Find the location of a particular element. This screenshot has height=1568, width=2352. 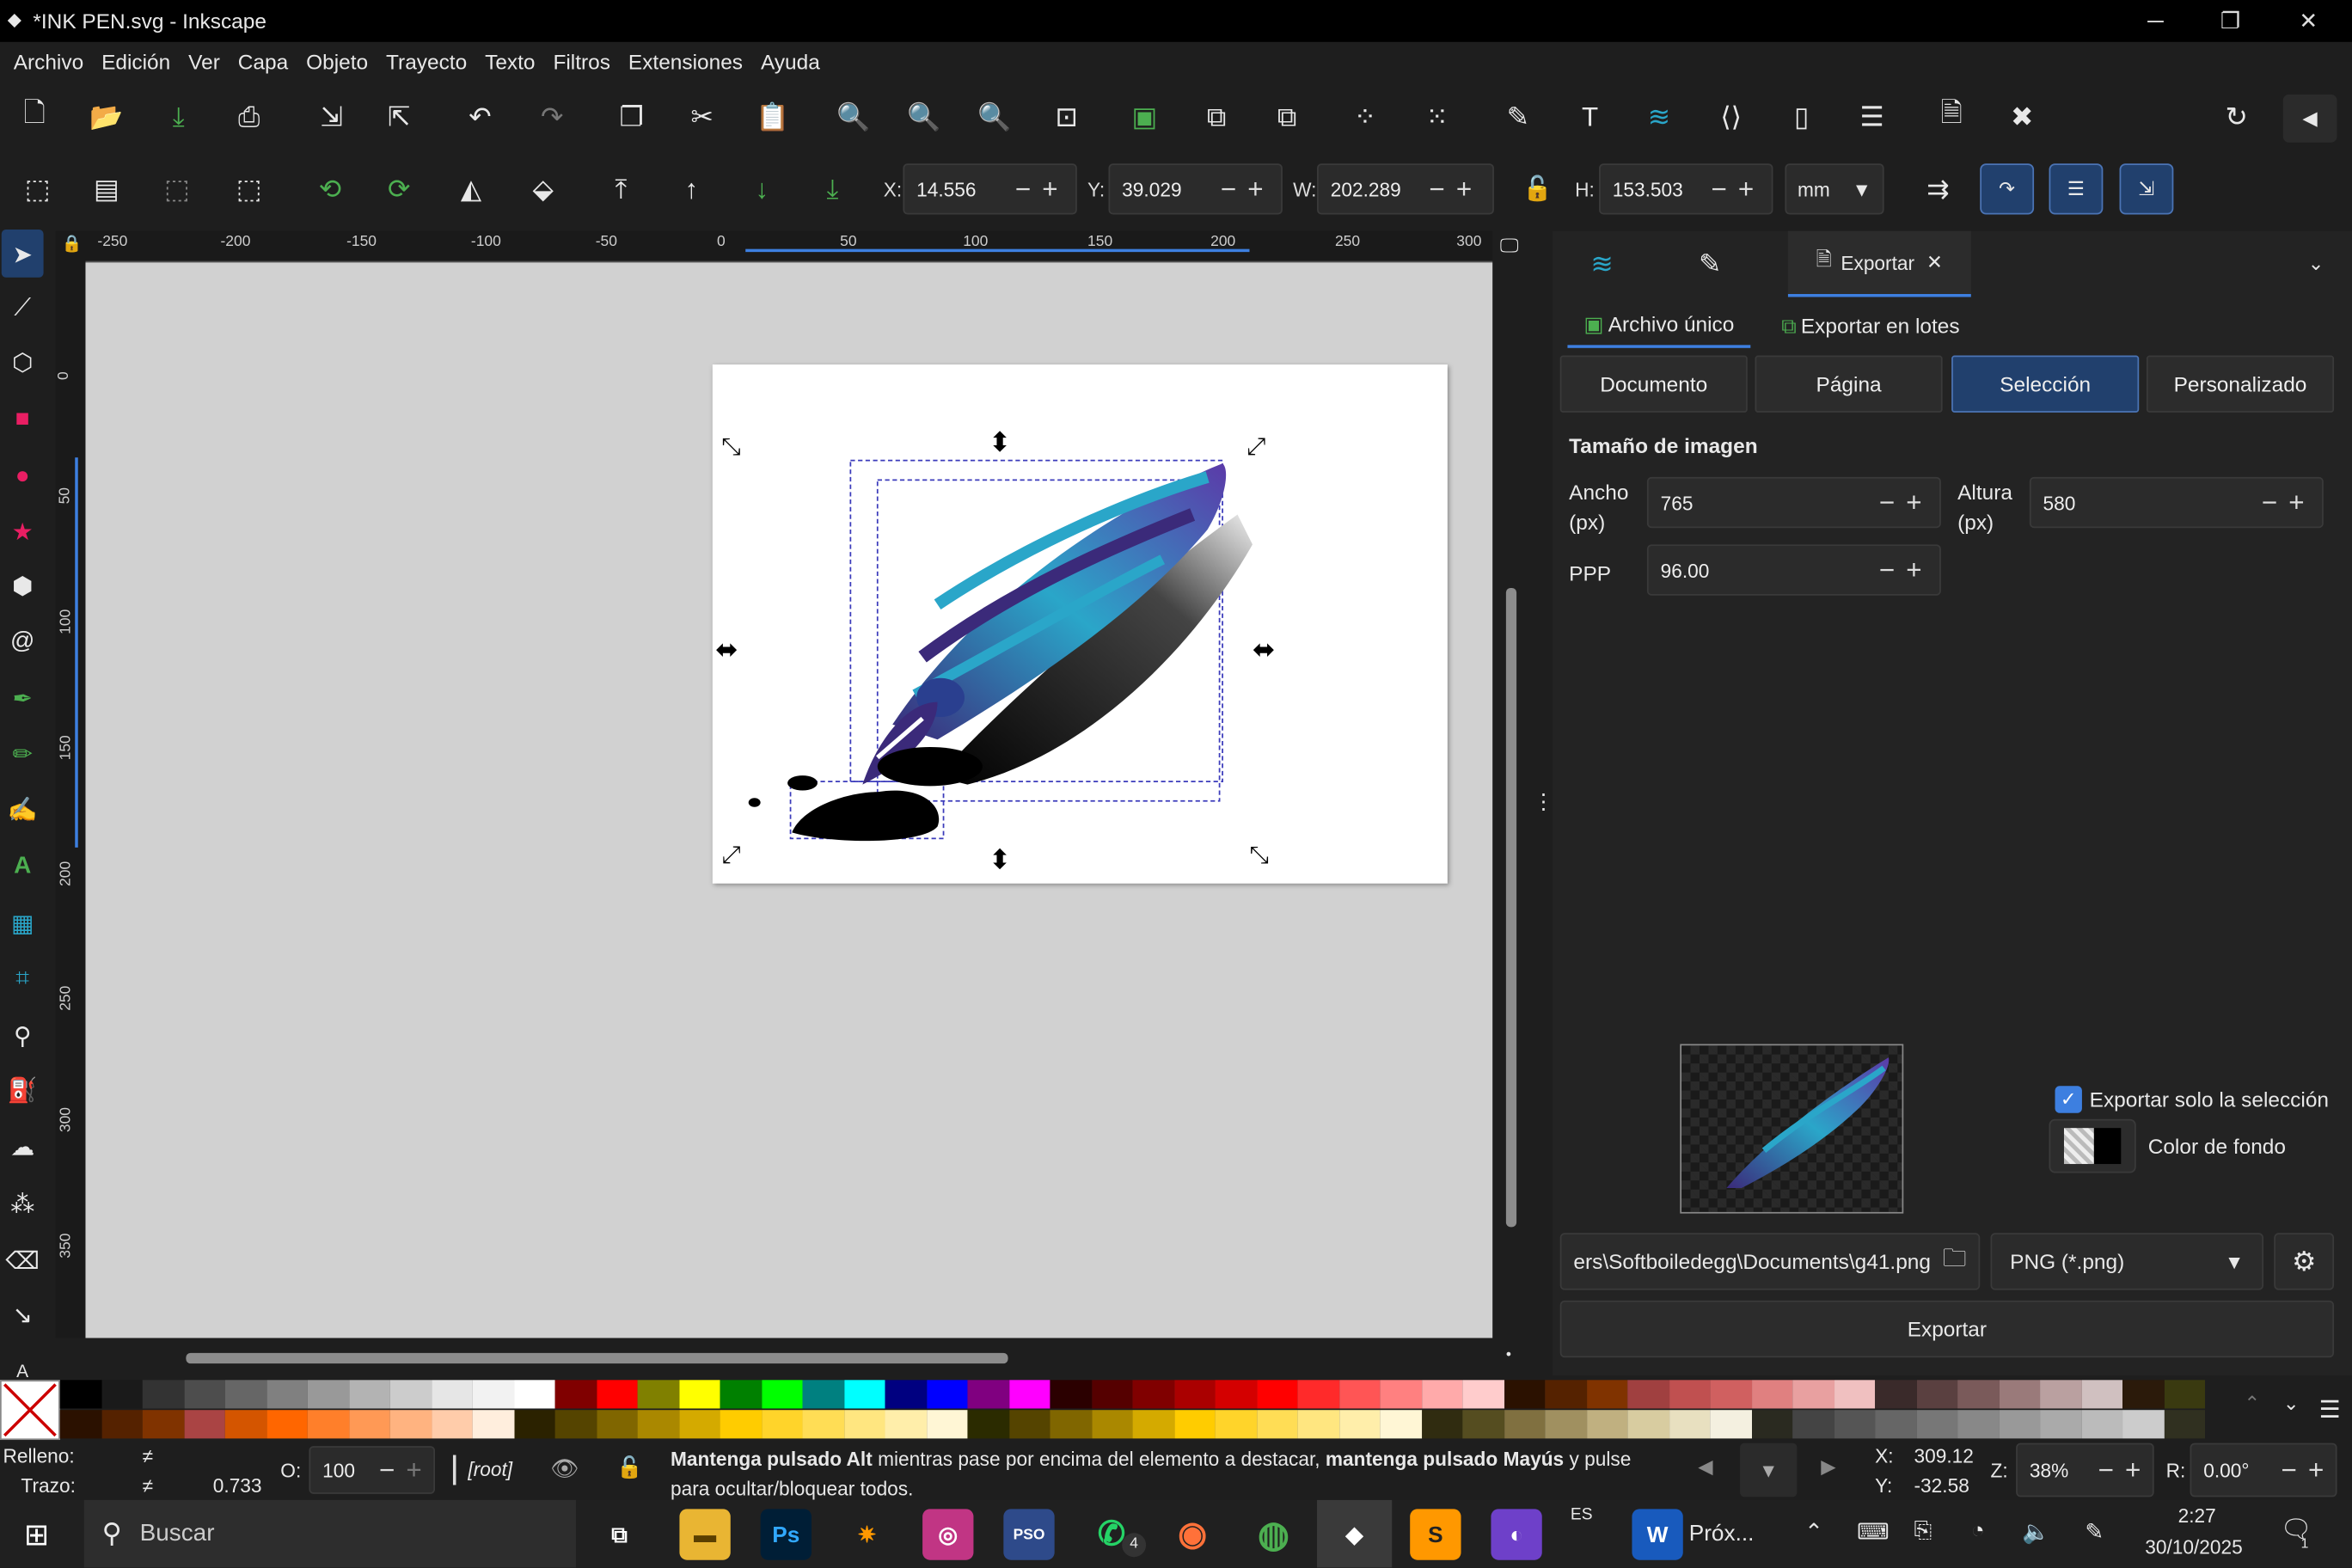

deselect-icon: ⬚ is located at coordinates (177, 189).